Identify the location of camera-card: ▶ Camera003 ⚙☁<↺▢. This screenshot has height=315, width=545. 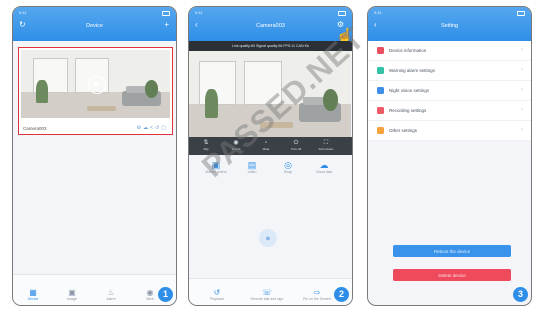
(95, 91).